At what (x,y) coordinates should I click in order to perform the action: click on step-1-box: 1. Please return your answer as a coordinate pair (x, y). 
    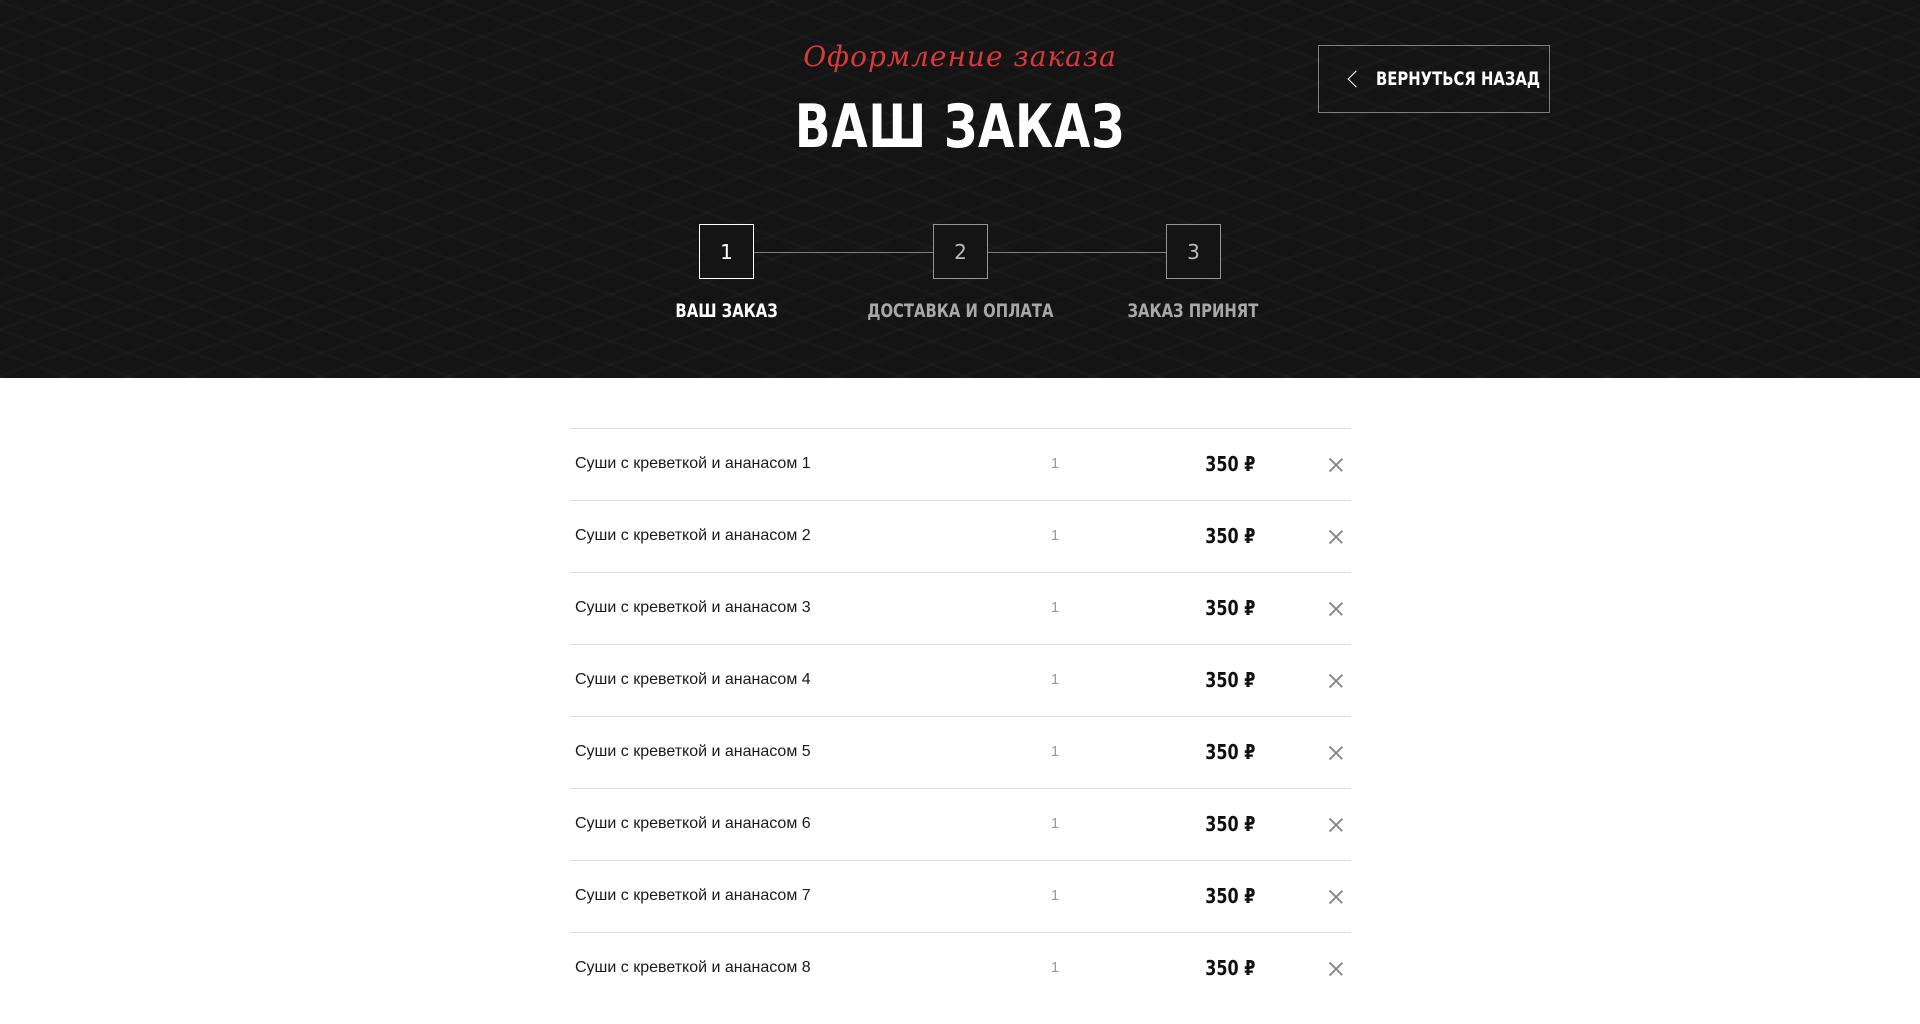
    Looking at the image, I should click on (726, 251).